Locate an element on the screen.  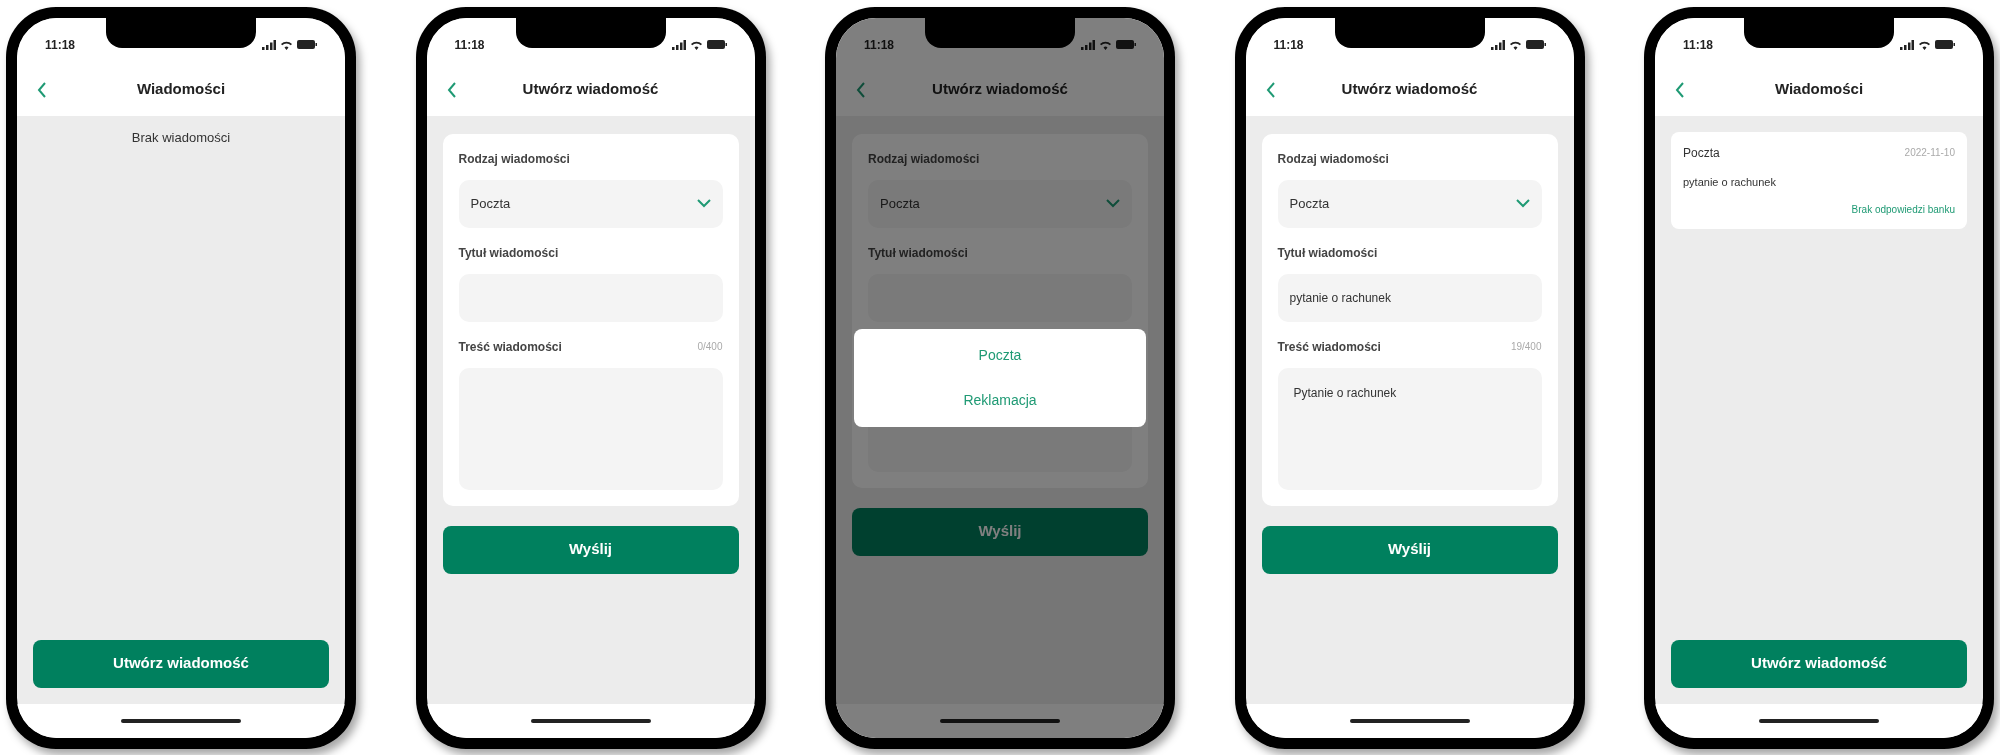
message-type: Poczta is located at coordinates (1701, 153).